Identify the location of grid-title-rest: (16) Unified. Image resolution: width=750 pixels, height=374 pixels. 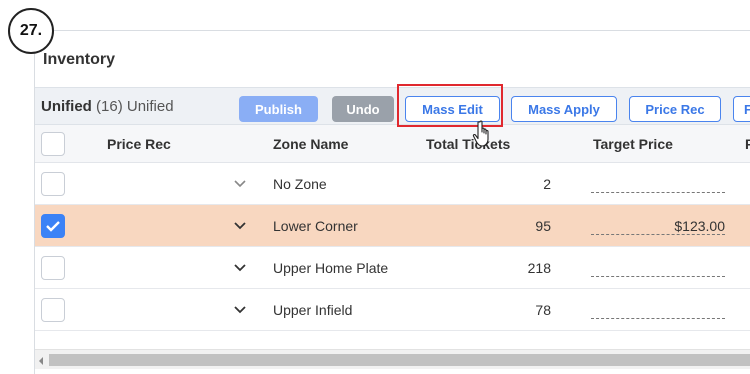
(135, 106).